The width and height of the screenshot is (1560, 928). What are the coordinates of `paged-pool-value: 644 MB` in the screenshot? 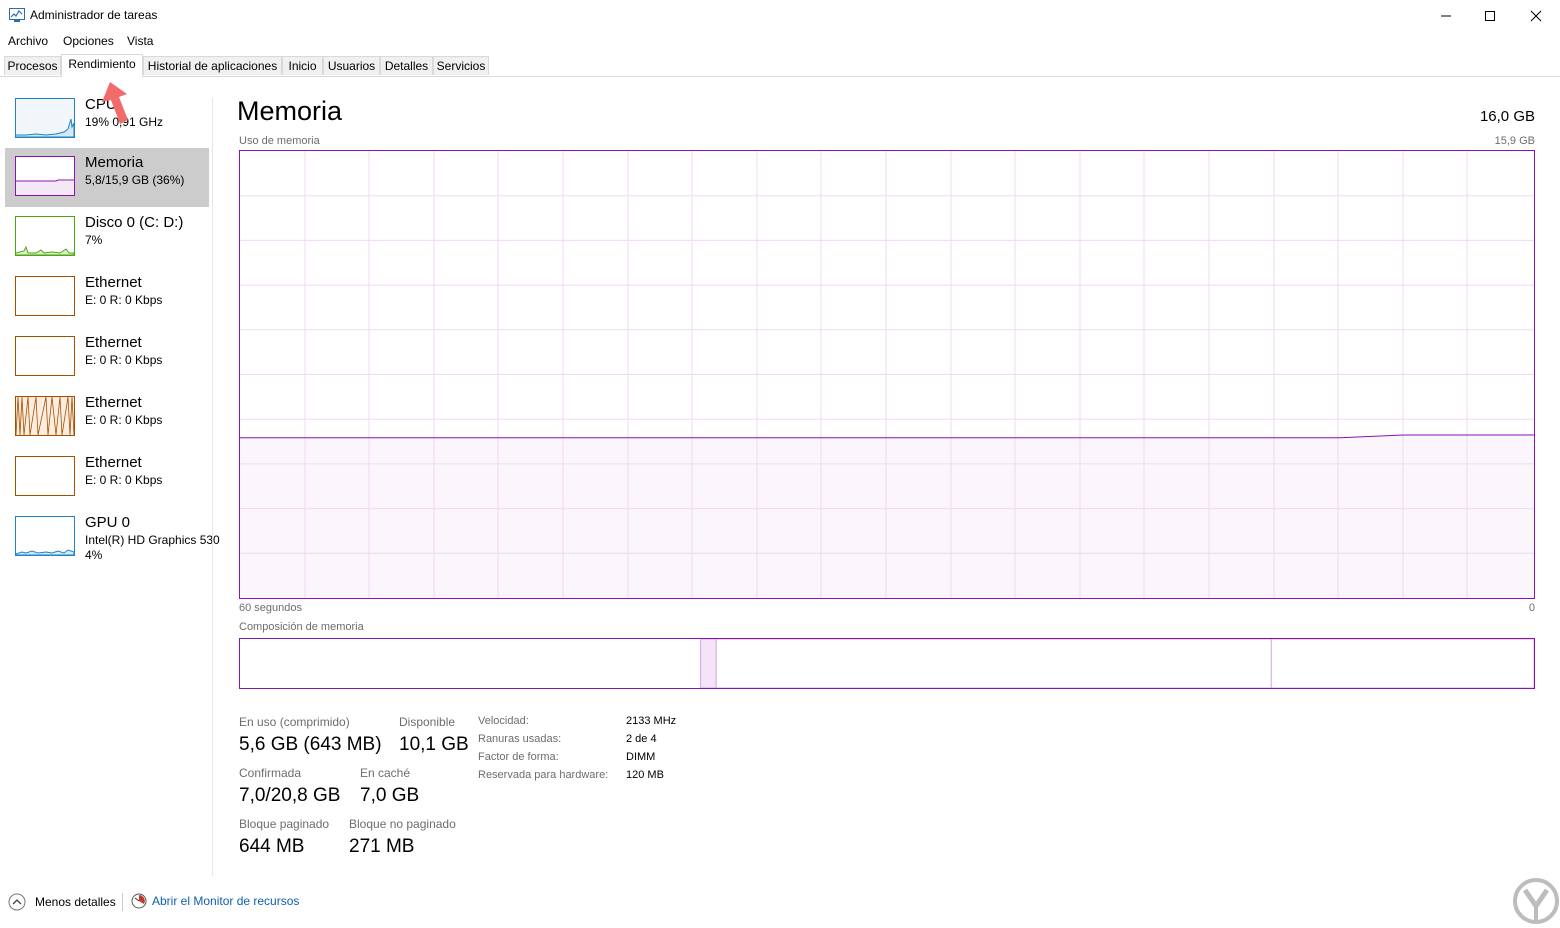 It's located at (272, 846).